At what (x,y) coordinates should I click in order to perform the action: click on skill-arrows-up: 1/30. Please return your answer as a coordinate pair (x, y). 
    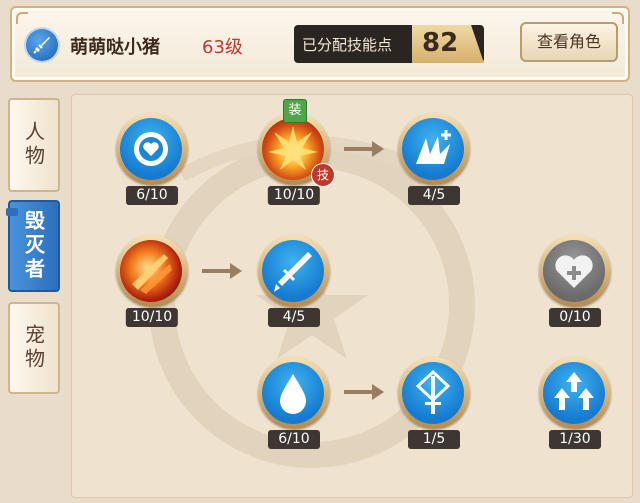
    Looking at the image, I should click on (575, 405).